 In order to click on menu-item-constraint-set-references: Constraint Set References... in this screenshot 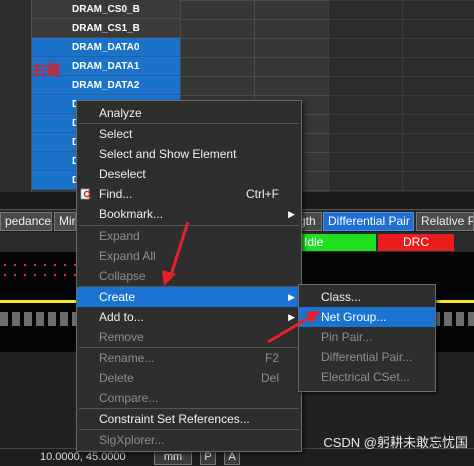, I will do `click(189, 419)`.